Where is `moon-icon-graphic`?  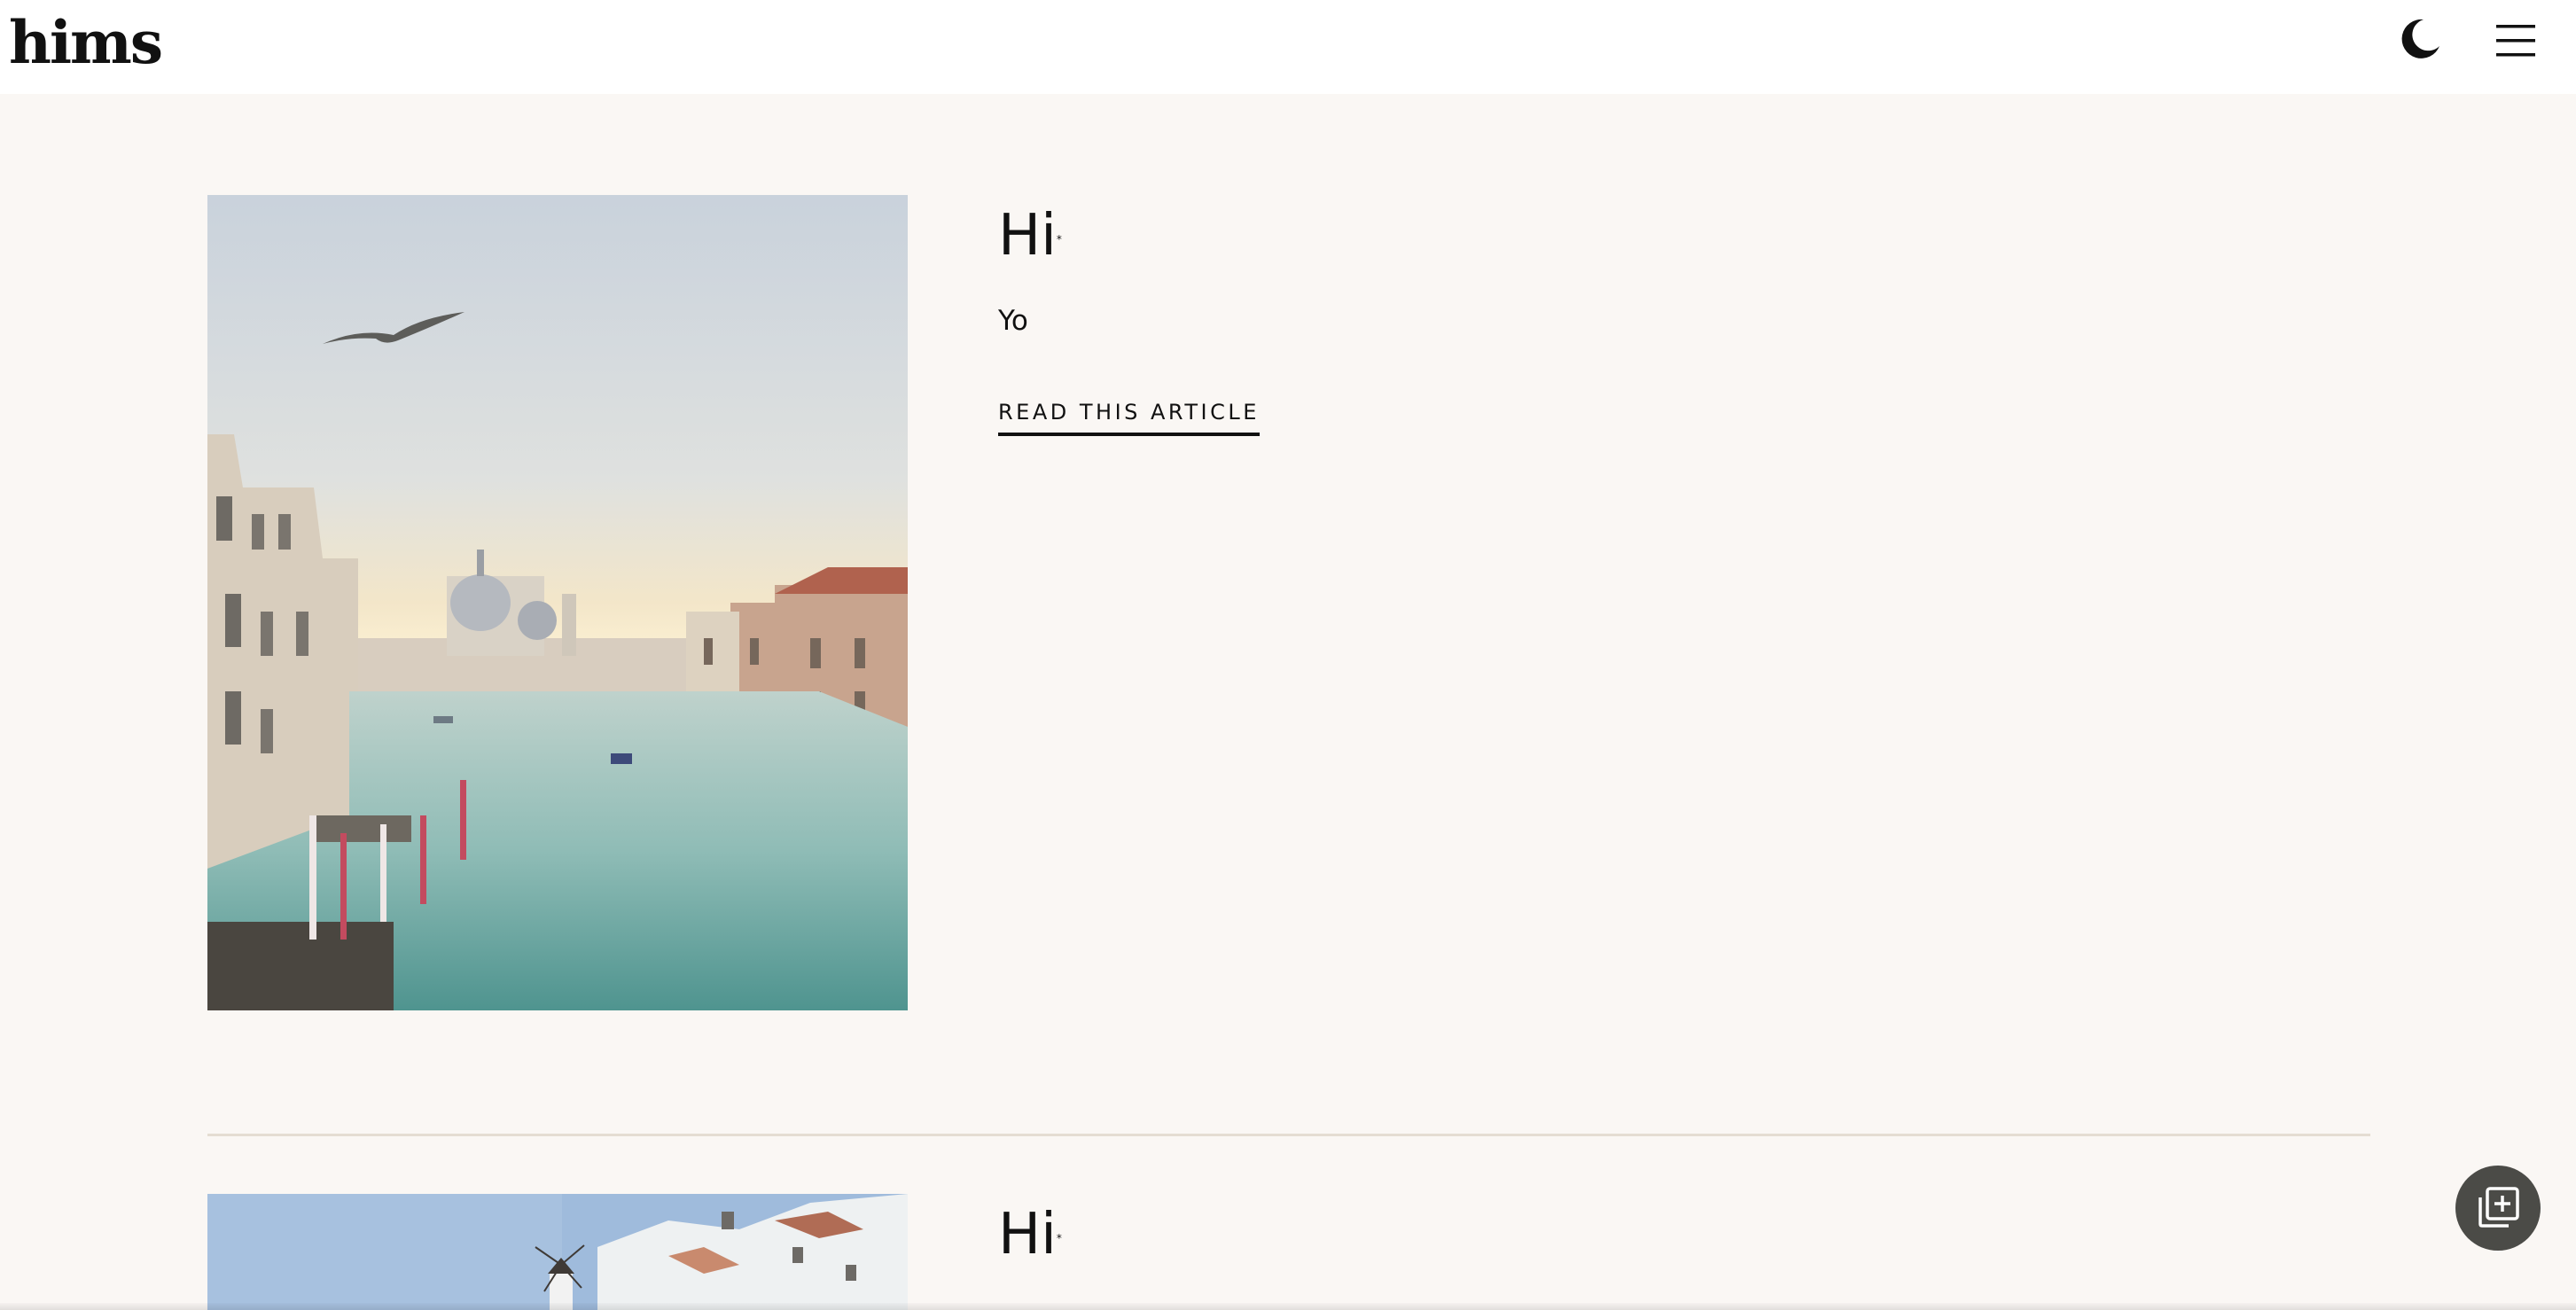
moon-icon-graphic is located at coordinates (2420, 38).